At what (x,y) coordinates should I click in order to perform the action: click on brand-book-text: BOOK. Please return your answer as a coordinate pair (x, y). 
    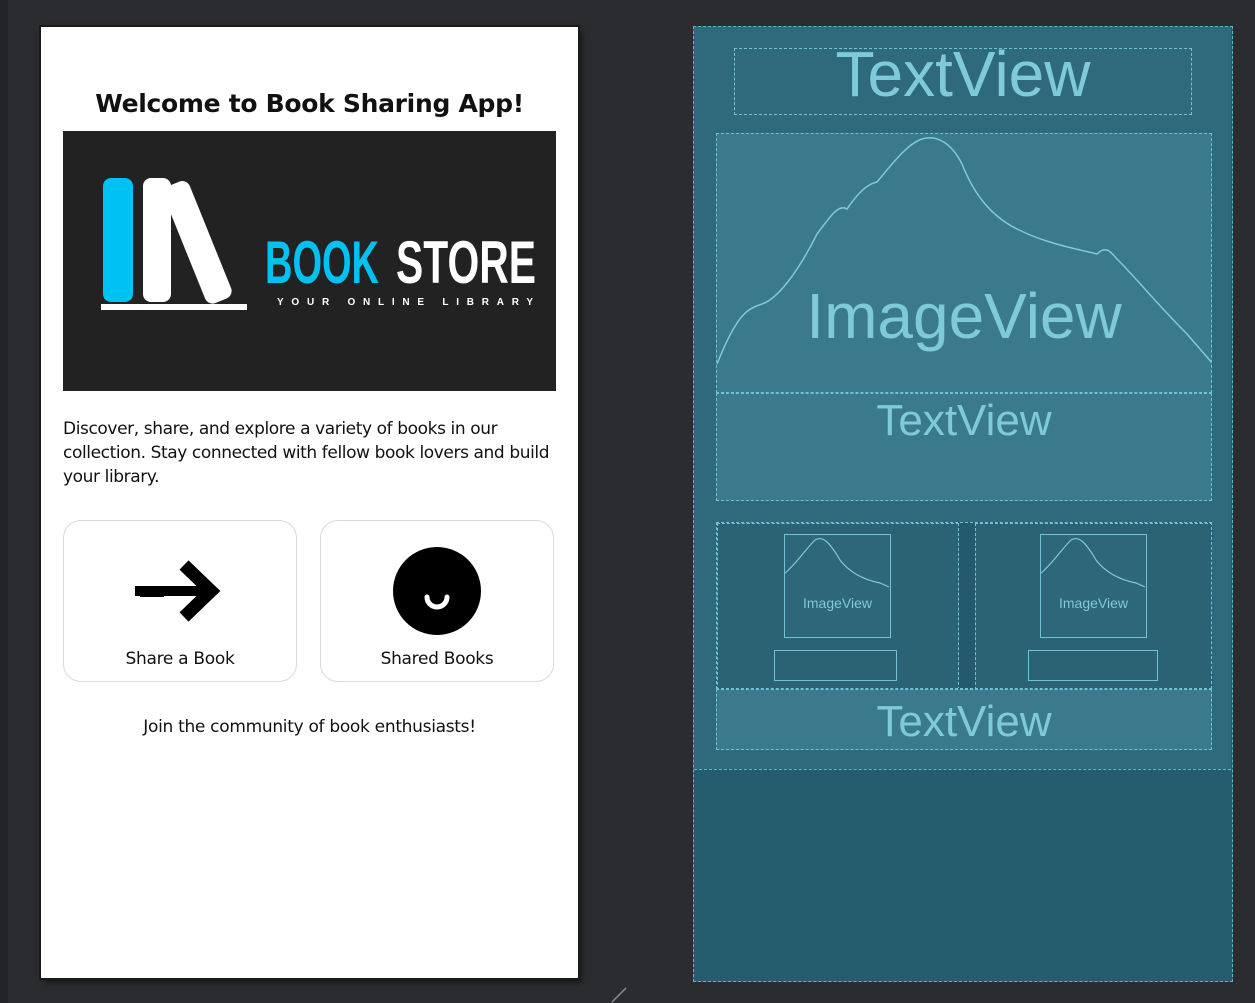
    Looking at the image, I should click on (322, 262).